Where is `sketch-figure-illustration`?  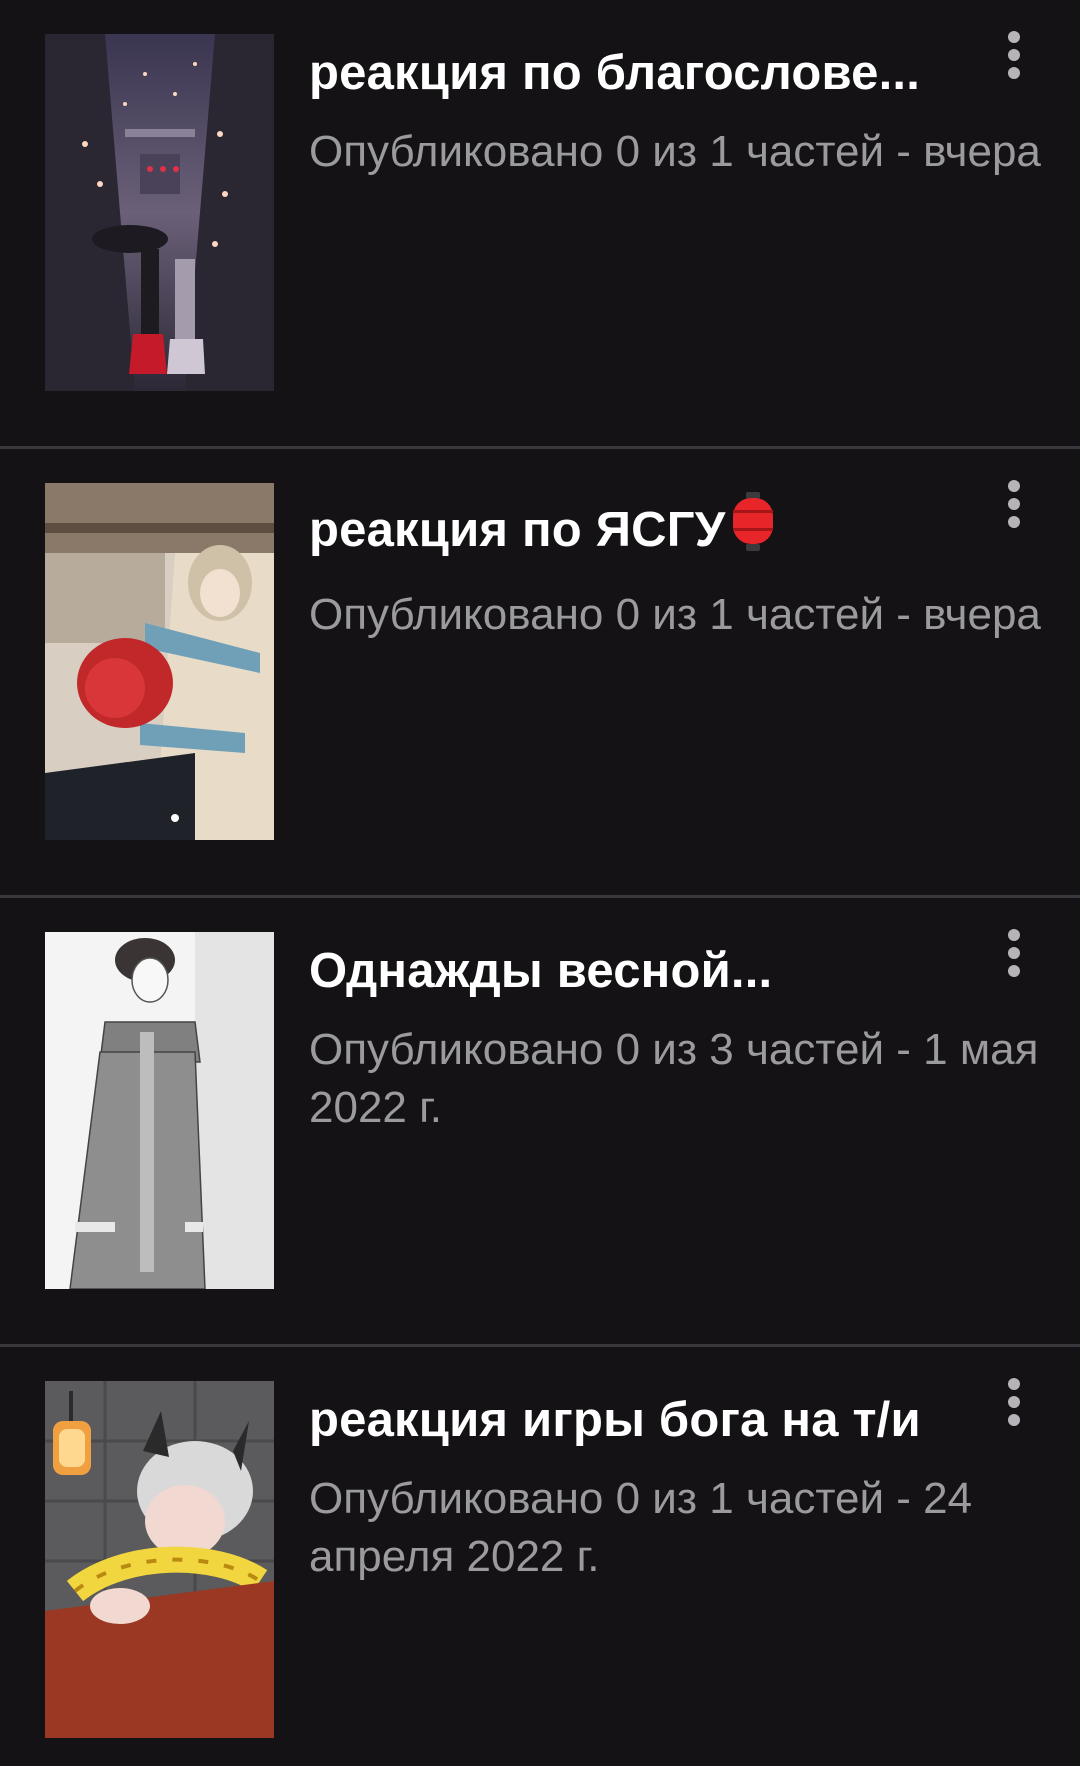
sketch-figure-illustration is located at coordinates (159, 1110).